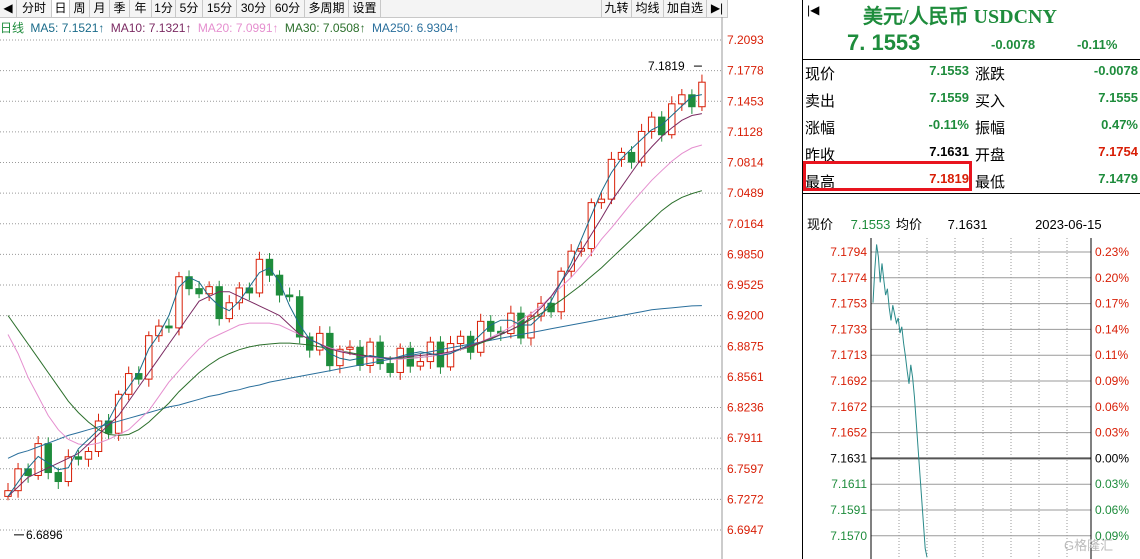 This screenshot has width=1140, height=559. What do you see at coordinates (820, 101) in the screenshot?
I see `quote-label: 卖出` at bounding box center [820, 101].